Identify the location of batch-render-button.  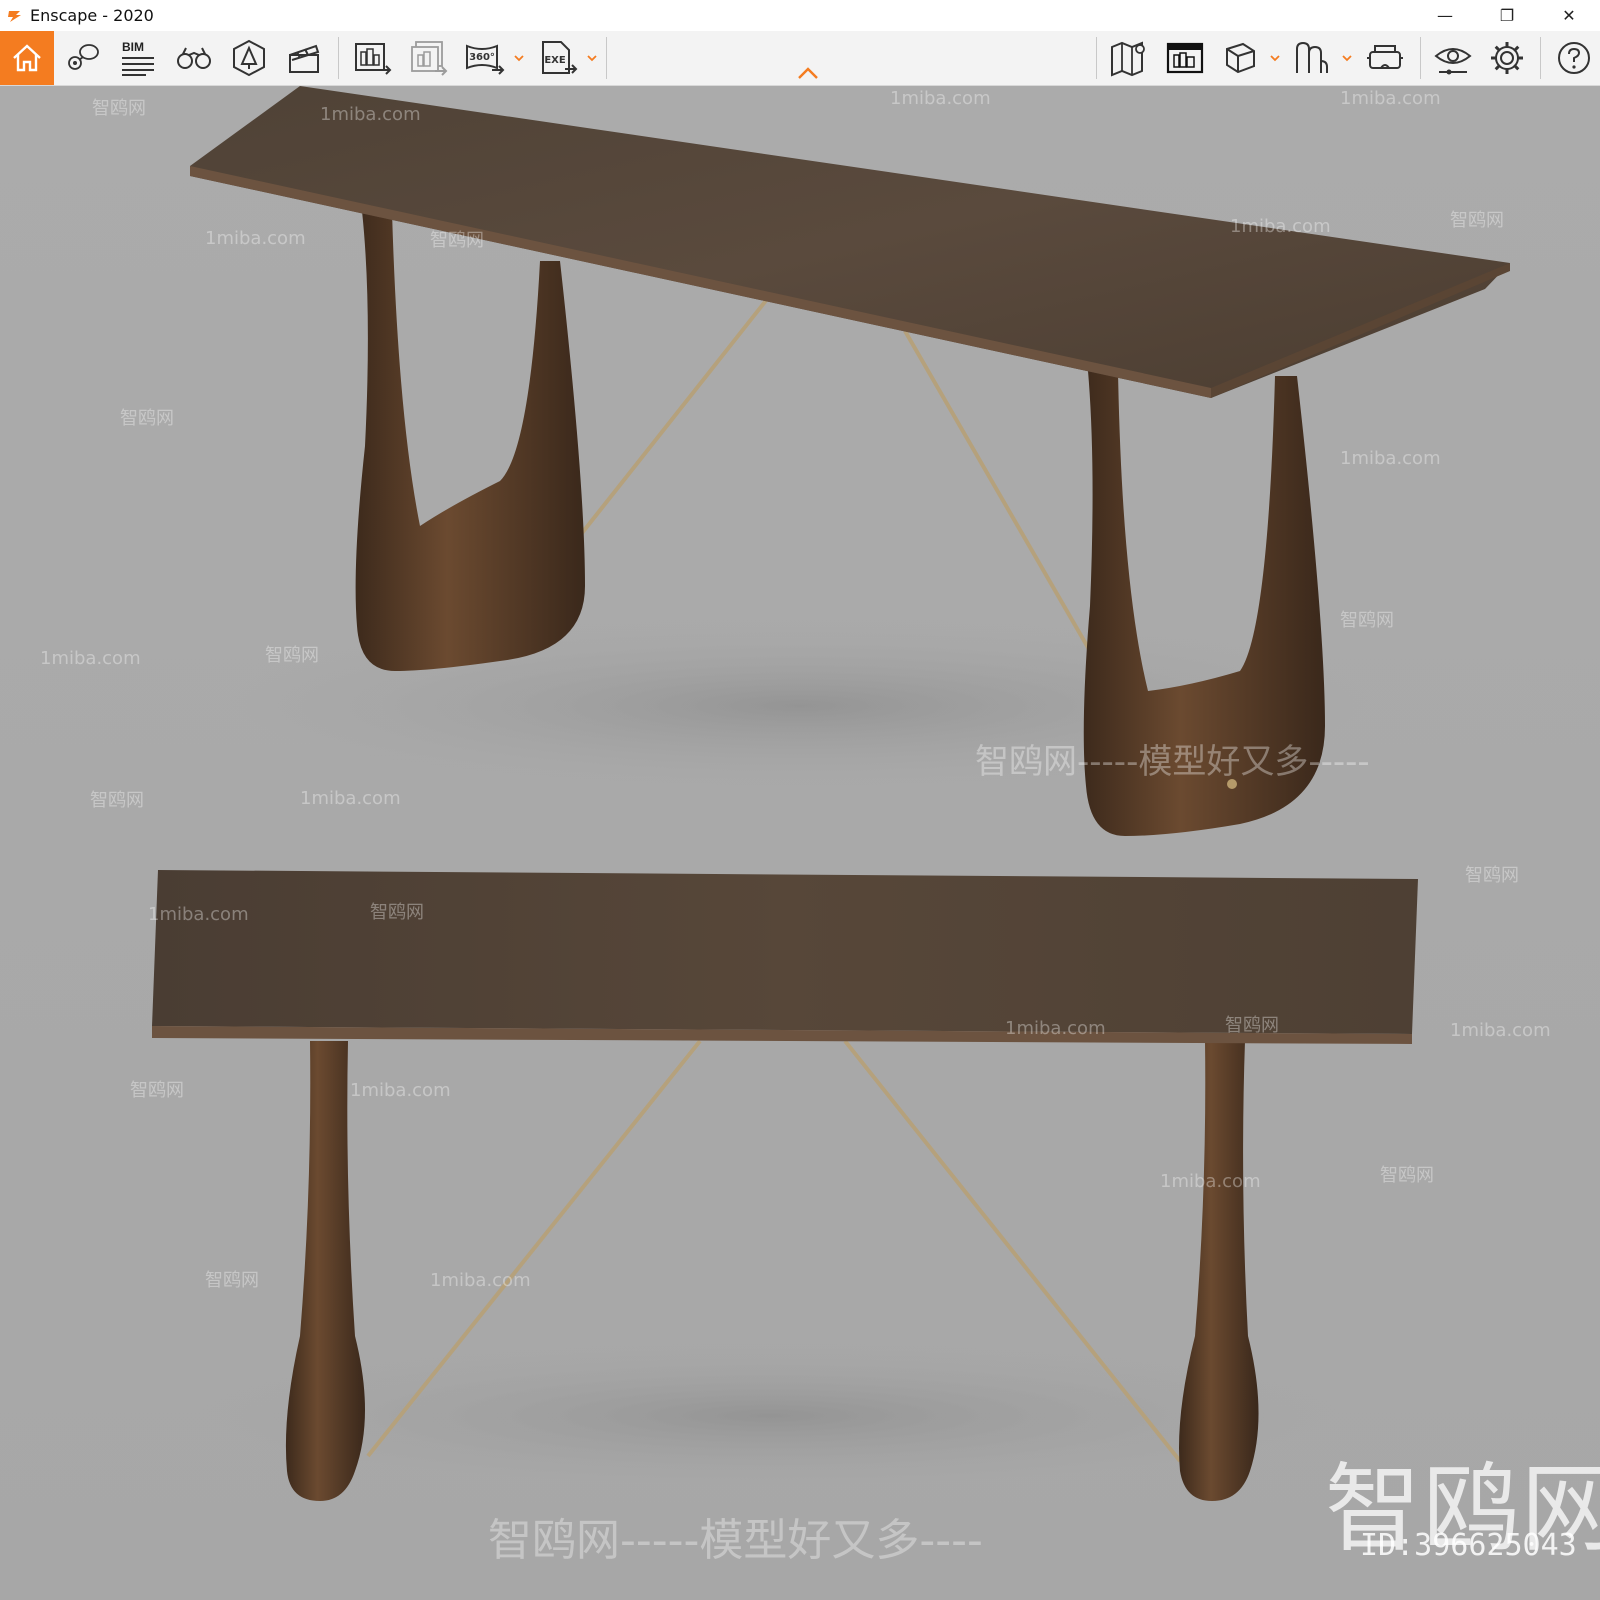
(429, 58).